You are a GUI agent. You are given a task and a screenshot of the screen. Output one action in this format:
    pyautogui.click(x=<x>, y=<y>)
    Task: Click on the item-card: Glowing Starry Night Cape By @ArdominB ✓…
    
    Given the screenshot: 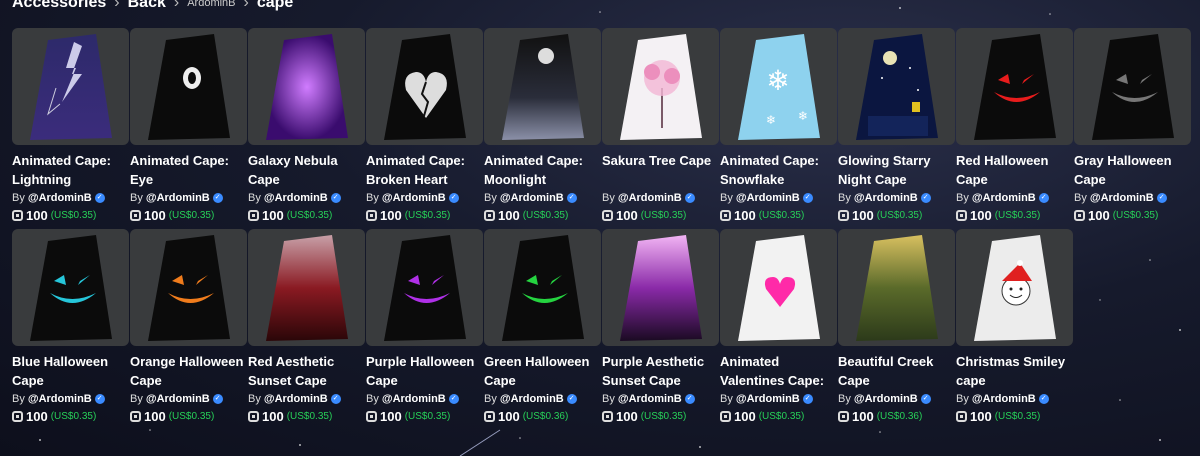 What is the action you would take?
    pyautogui.click(x=897, y=128)
    